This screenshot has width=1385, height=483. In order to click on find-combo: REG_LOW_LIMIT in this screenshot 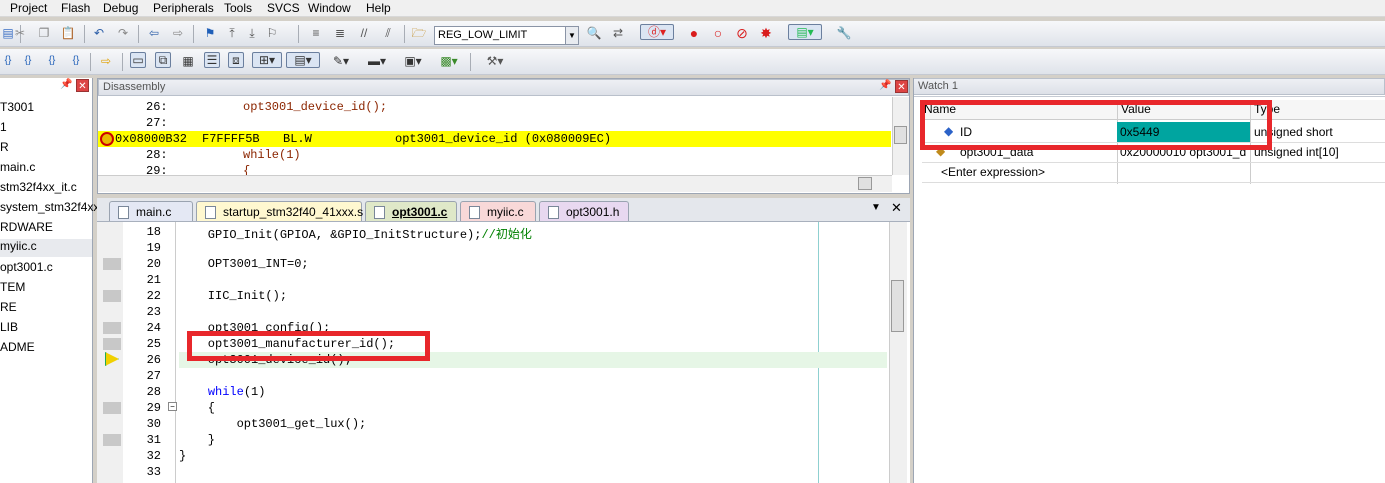, I will do `click(506, 35)`.